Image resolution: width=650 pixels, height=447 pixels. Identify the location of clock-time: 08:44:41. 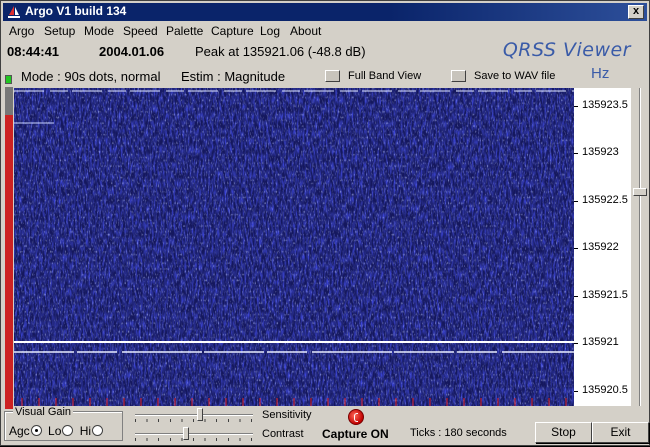
(33, 51).